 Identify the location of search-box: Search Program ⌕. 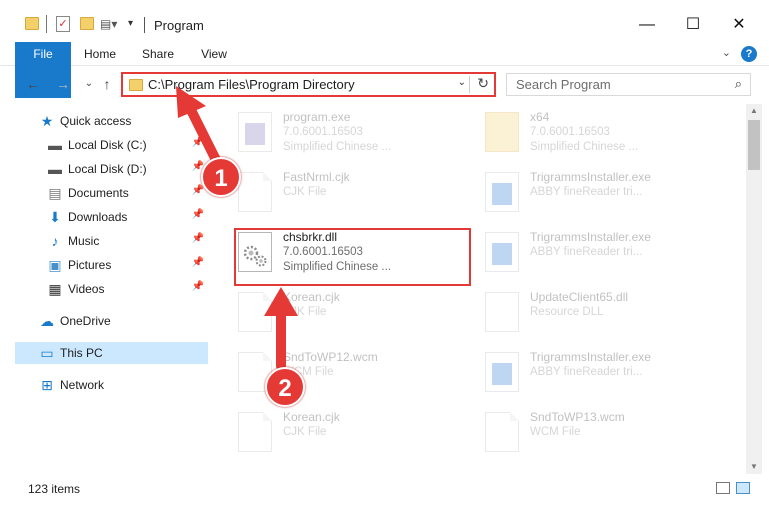
(628, 84).